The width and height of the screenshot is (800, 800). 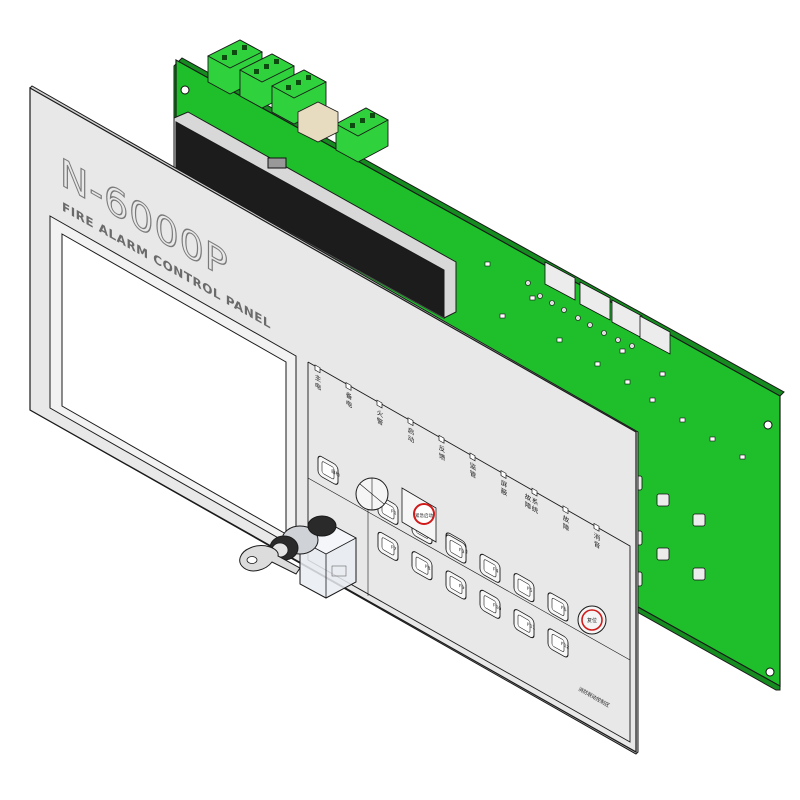 I want to click on indicator-5: 反馈, so click(x=441, y=448).